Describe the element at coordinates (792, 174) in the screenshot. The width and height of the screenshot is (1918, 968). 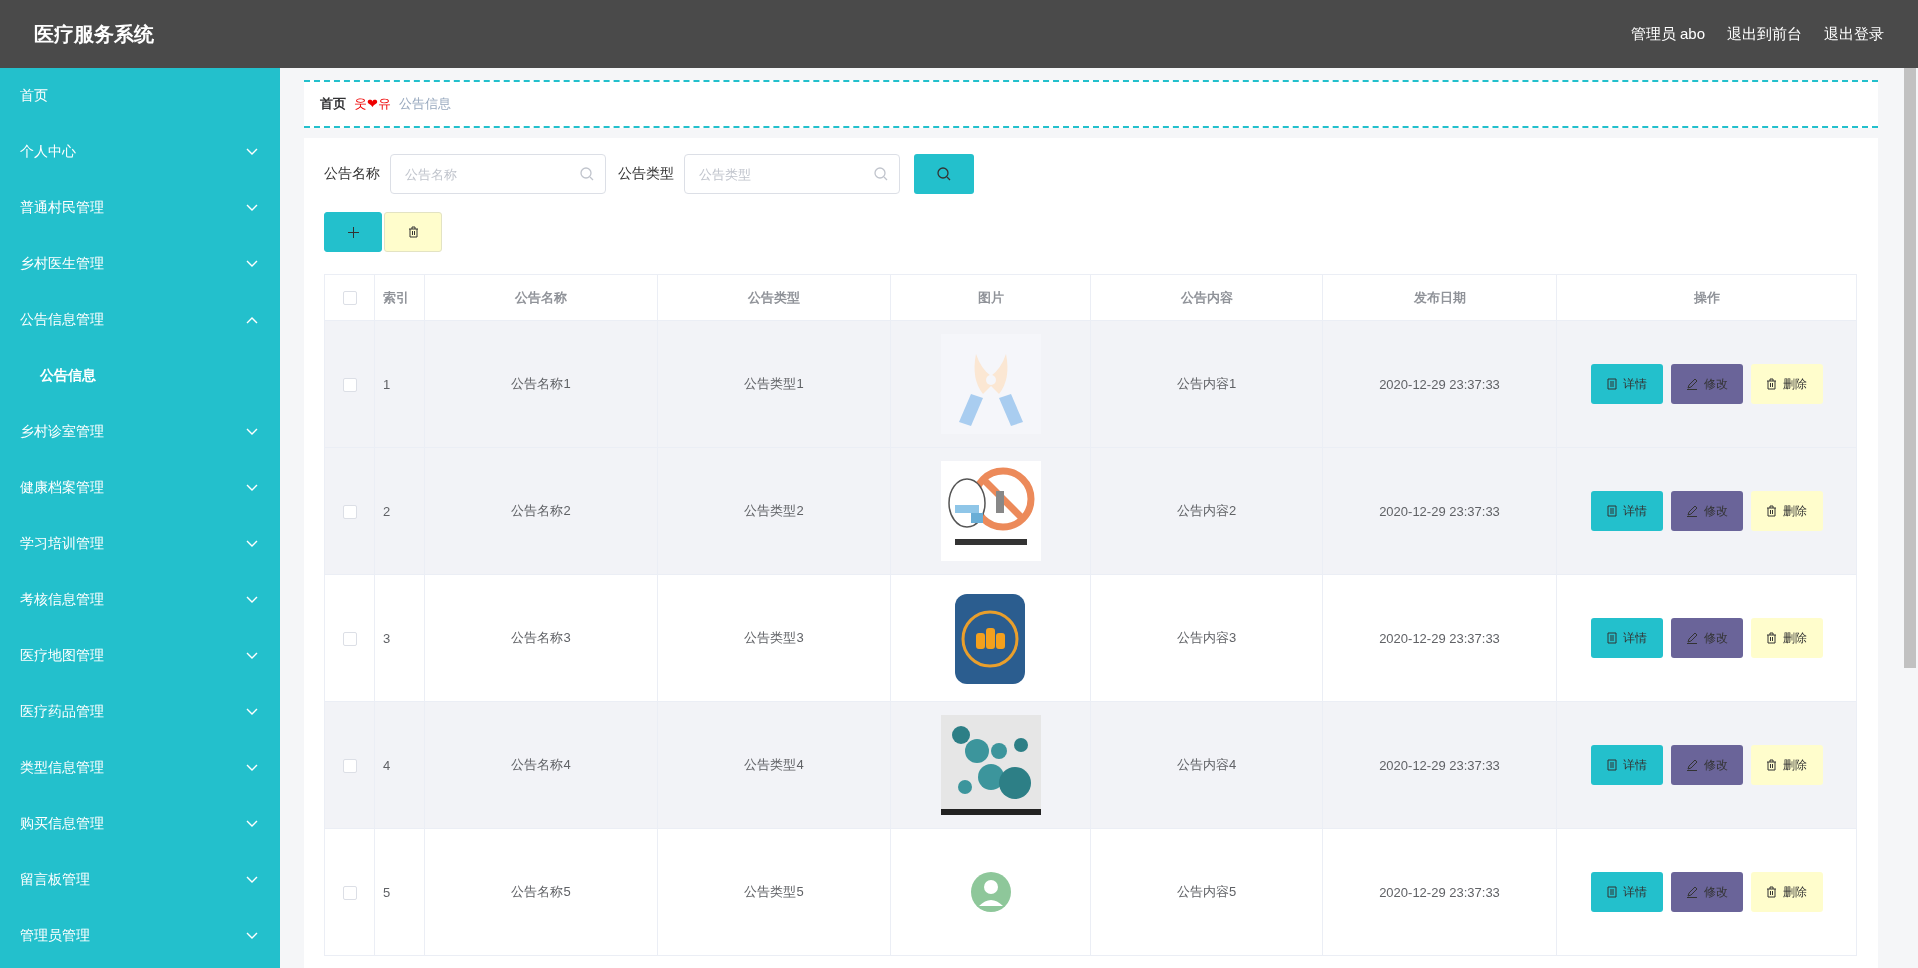
I see `search-field: 公告类型` at that location.